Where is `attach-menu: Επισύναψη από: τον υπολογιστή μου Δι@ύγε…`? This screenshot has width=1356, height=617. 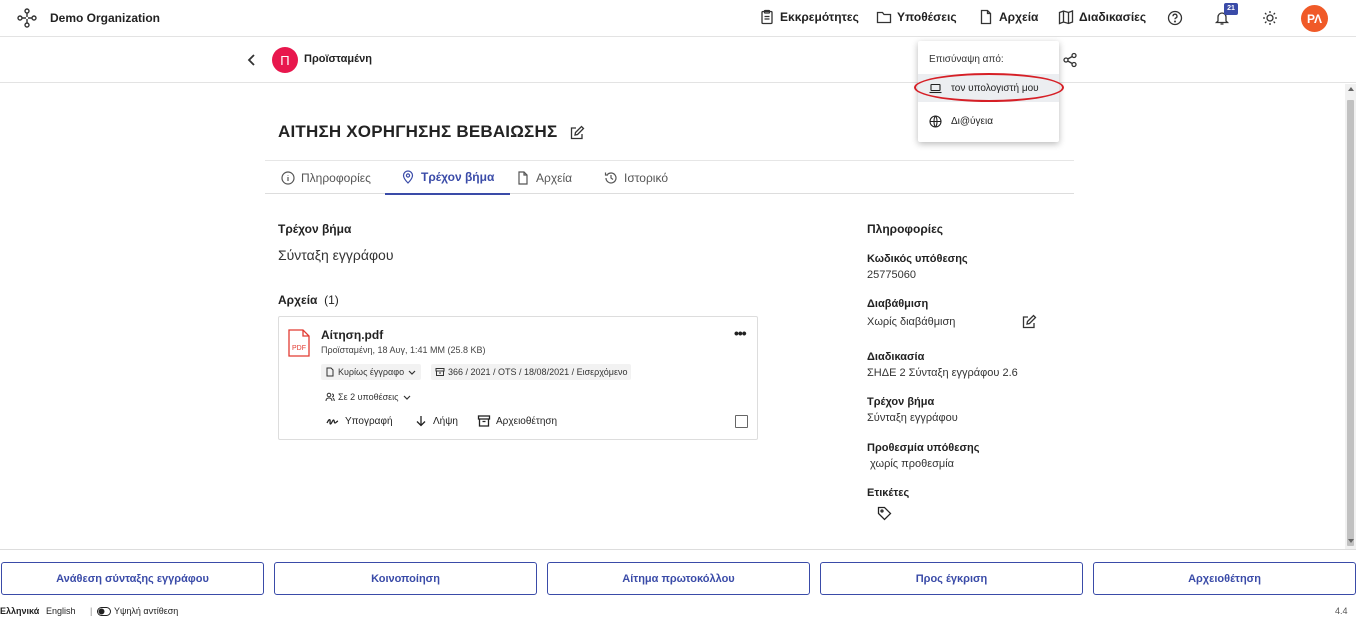 attach-menu: Επισύναψη από: τον υπολογιστή μου Δι@ύγε… is located at coordinates (988, 91).